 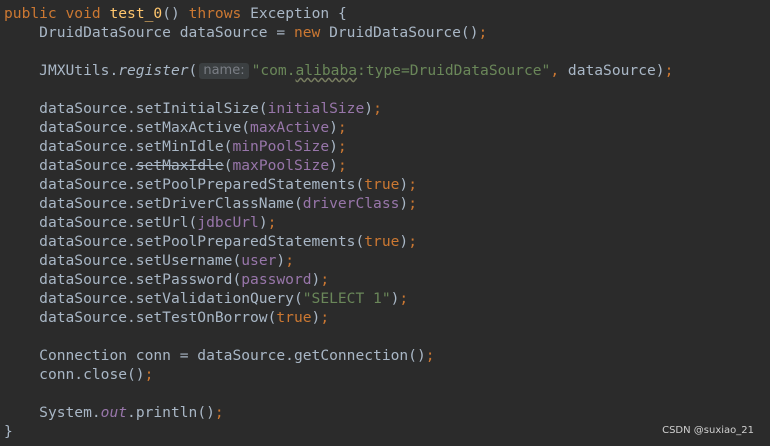 What do you see at coordinates (87, 165) in the screenshot?
I see `code-text: dataSource.` at bounding box center [87, 165].